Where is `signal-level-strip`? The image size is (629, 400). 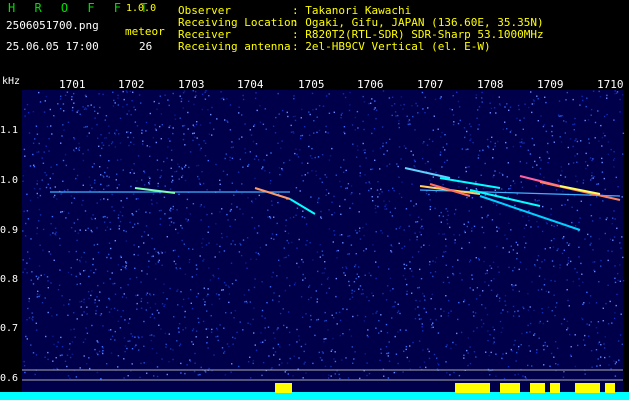
signal-level-strip is located at coordinates (314, 396).